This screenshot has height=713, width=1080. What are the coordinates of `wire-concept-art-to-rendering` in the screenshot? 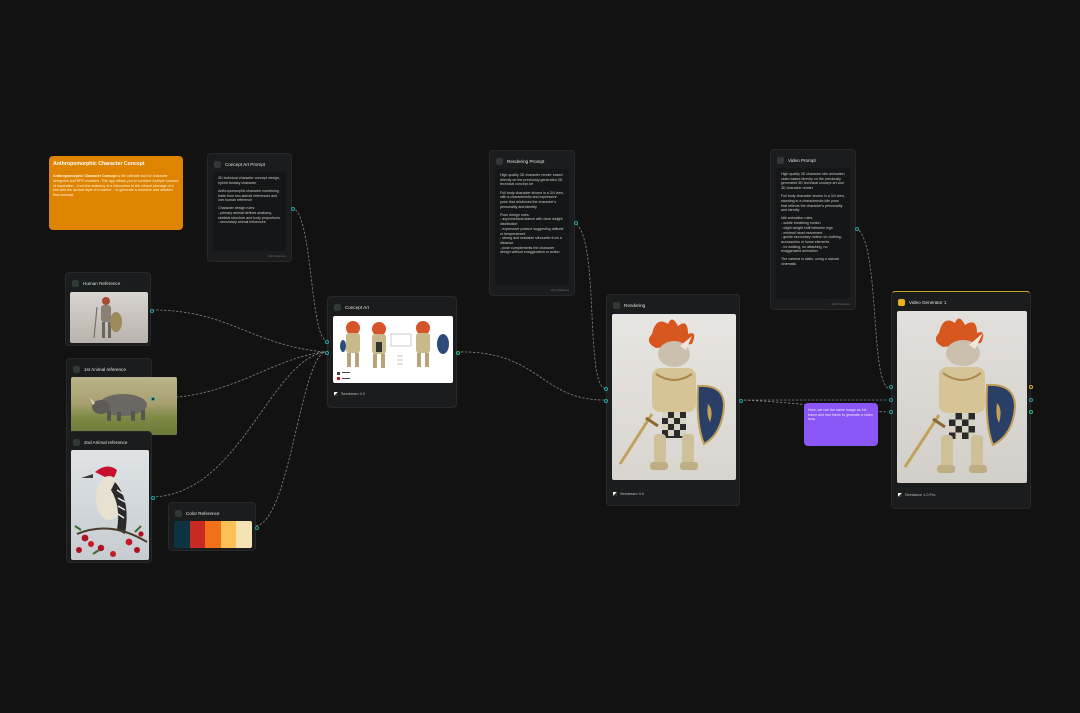 It's located at (530, 376).